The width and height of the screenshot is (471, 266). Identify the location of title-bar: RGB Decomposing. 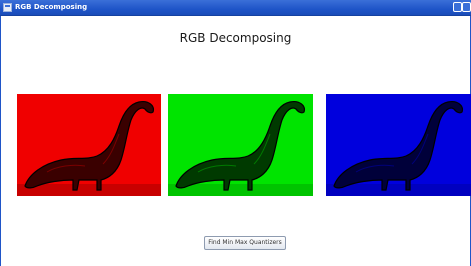
(235, 8).